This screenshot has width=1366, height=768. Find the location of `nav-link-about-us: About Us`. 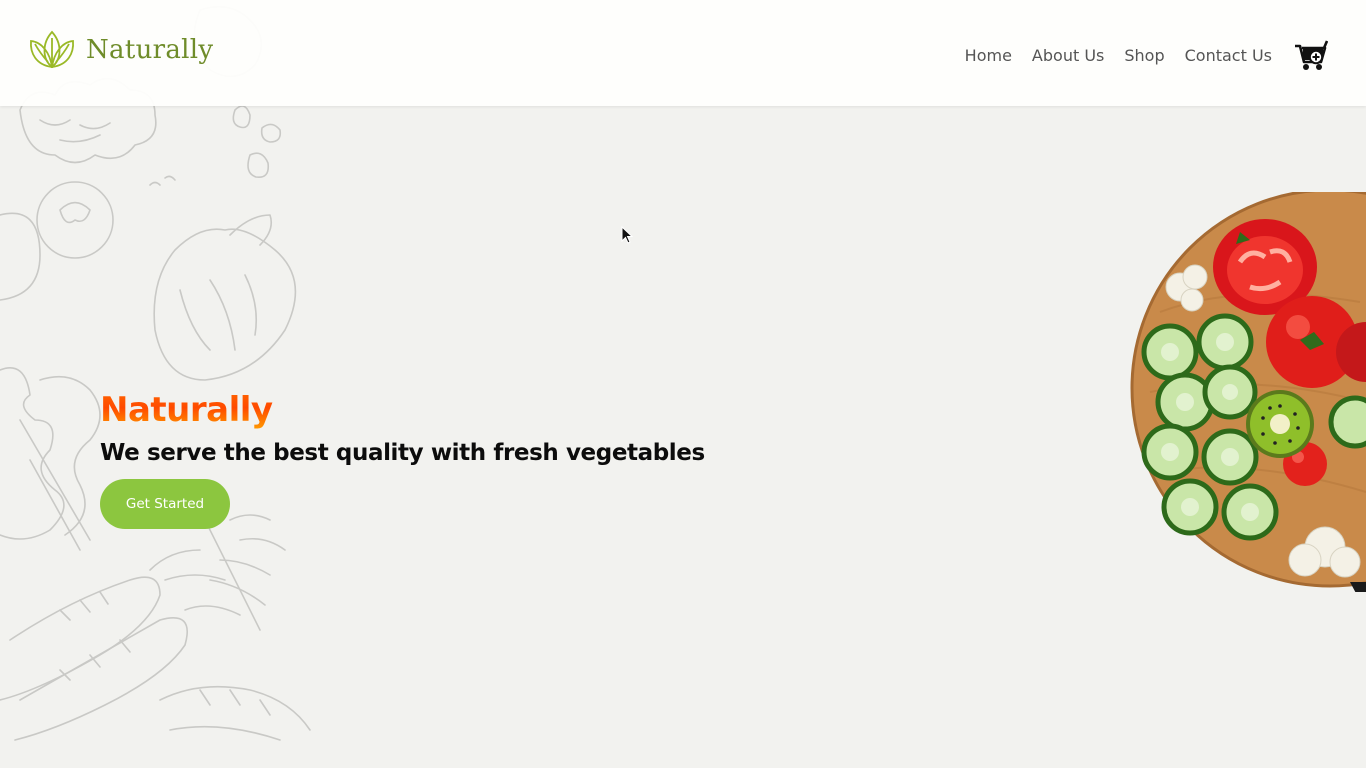

nav-link-about-us: About Us is located at coordinates (1068, 55).